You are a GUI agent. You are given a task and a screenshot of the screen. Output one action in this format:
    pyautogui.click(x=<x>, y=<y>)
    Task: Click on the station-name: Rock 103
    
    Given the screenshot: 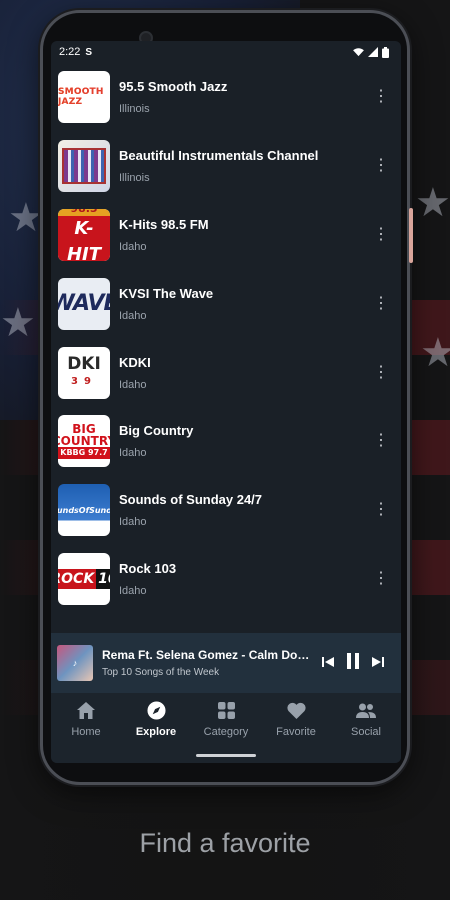 What is the action you would take?
    pyautogui.click(x=148, y=568)
    